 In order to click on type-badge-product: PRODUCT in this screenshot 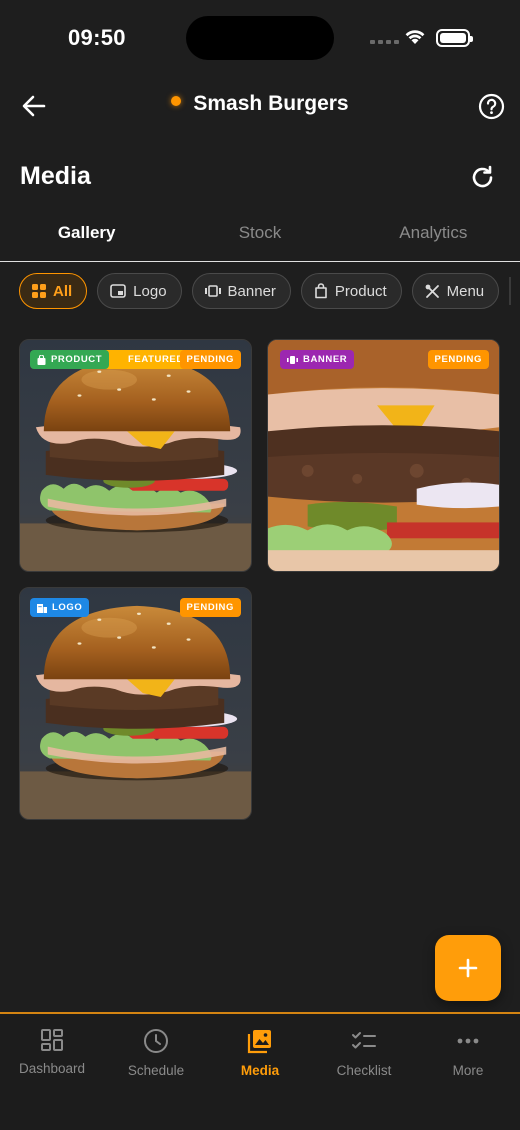, I will do `click(70, 359)`.